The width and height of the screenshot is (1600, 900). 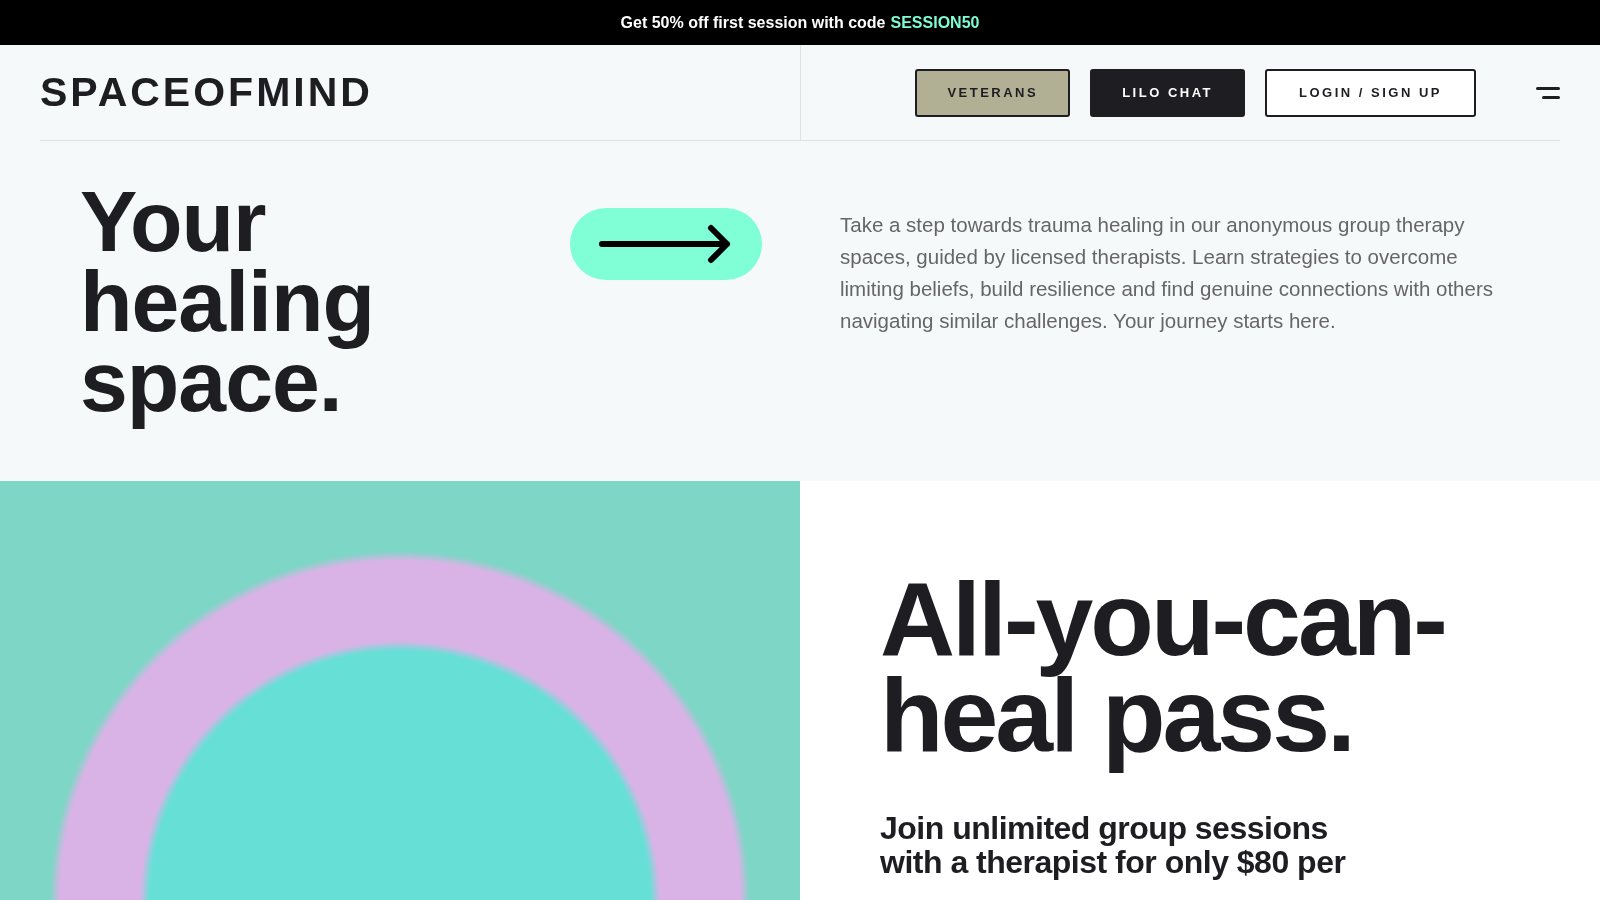 What do you see at coordinates (1167, 273) in the screenshot?
I see `hero-description: Take a step towards trauma healing in our anonymous group therapy spaces, guided by licensed therapists. Learn strategies to overcome limiting beliefs, build resilience and find genuine connections with others navigating similar challenges. Your journey starts here.` at bounding box center [1167, 273].